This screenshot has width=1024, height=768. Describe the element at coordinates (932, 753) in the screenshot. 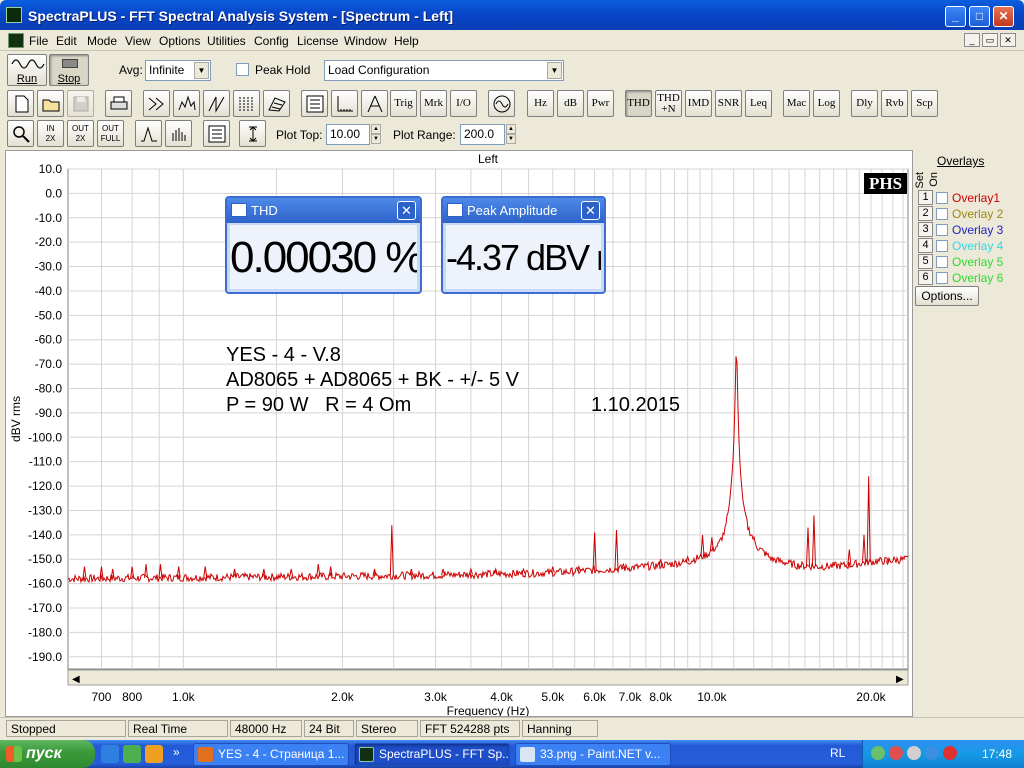

I see `update-tray-icon` at that location.